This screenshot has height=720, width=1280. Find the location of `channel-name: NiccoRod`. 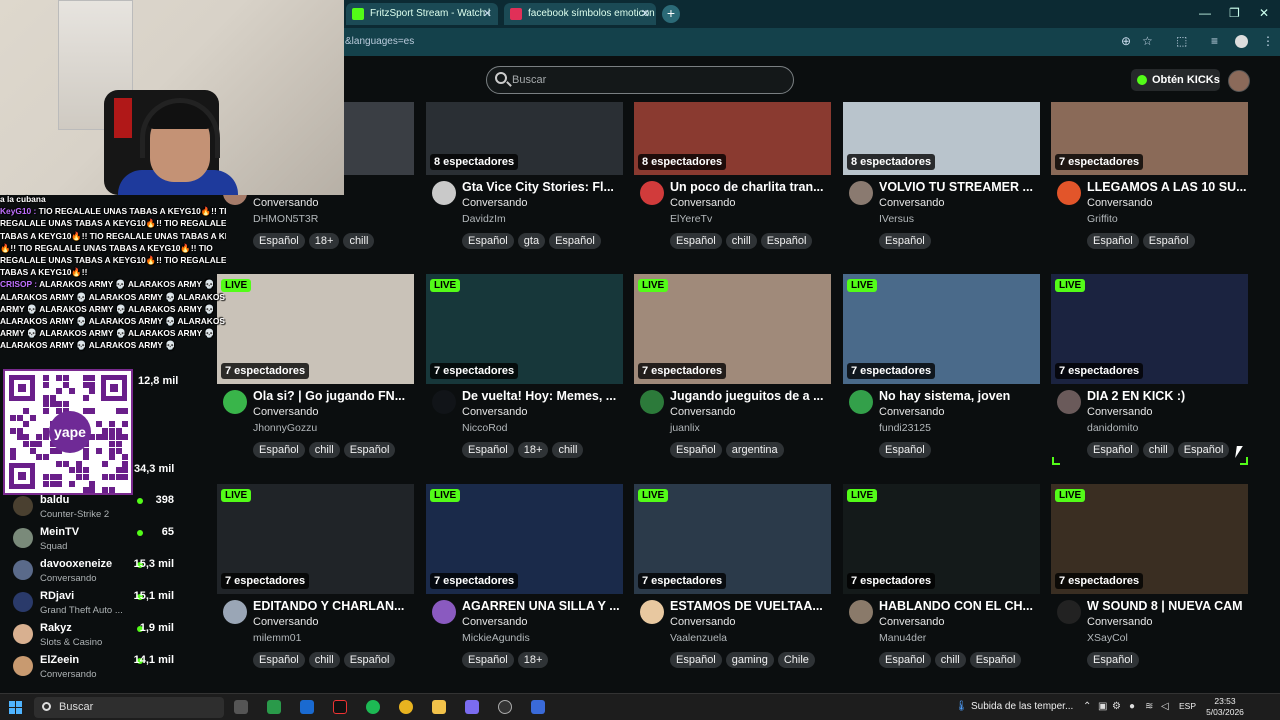

channel-name: NiccoRod is located at coordinates (485, 428).